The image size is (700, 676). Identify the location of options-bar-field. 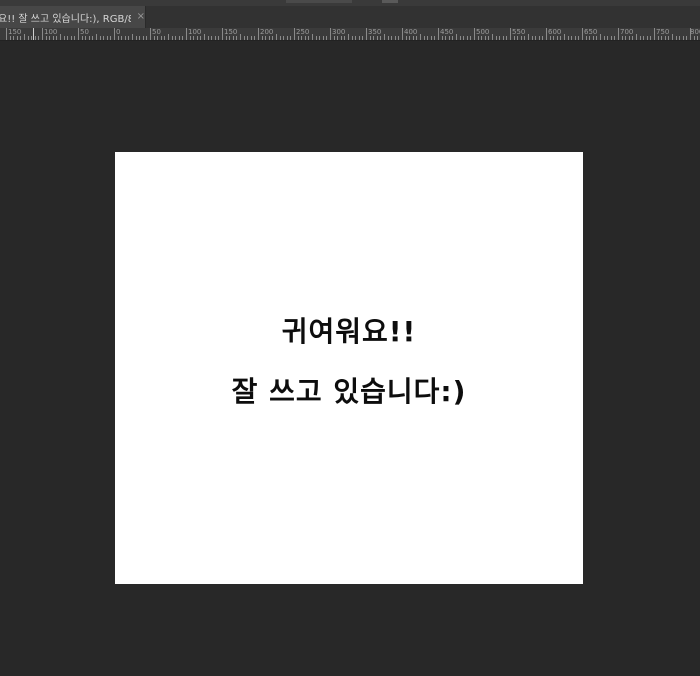
(319, 1).